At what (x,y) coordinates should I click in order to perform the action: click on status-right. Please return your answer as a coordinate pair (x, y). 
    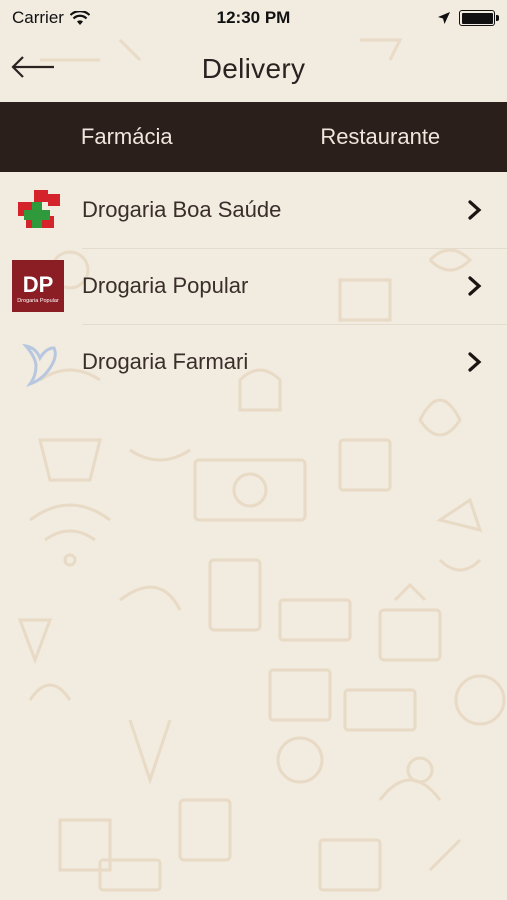
    Looking at the image, I should click on (468, 18).